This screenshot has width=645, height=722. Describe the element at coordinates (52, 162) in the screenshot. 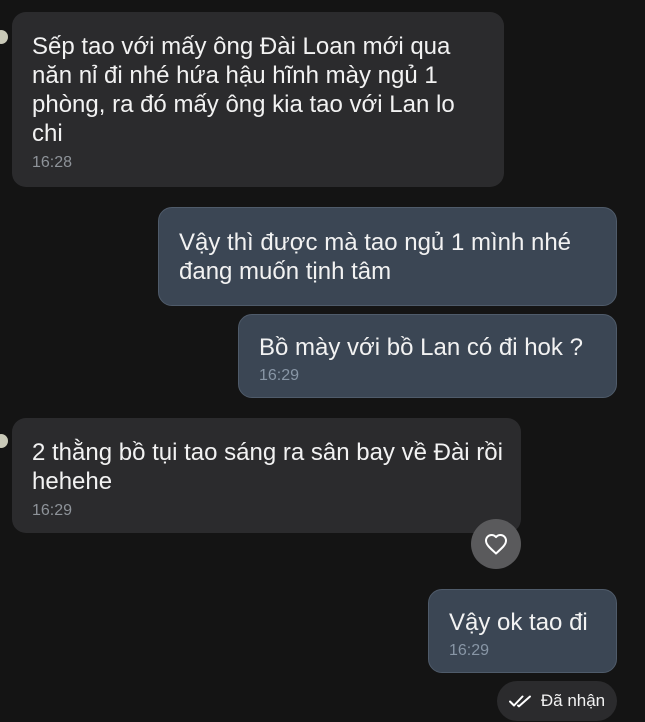

I see `message-time: 16:28` at that location.